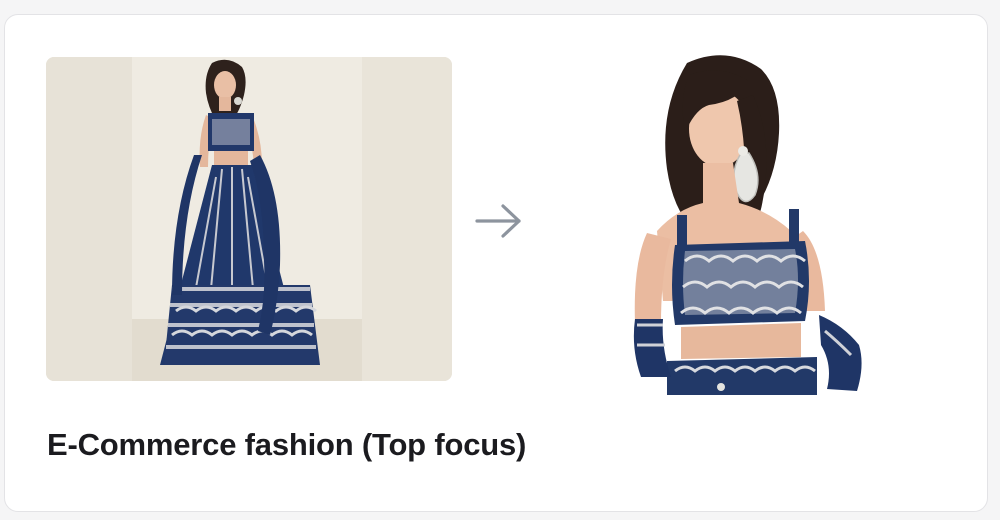 The image size is (1000, 520). I want to click on arrow-right-icon, so click(499, 221).